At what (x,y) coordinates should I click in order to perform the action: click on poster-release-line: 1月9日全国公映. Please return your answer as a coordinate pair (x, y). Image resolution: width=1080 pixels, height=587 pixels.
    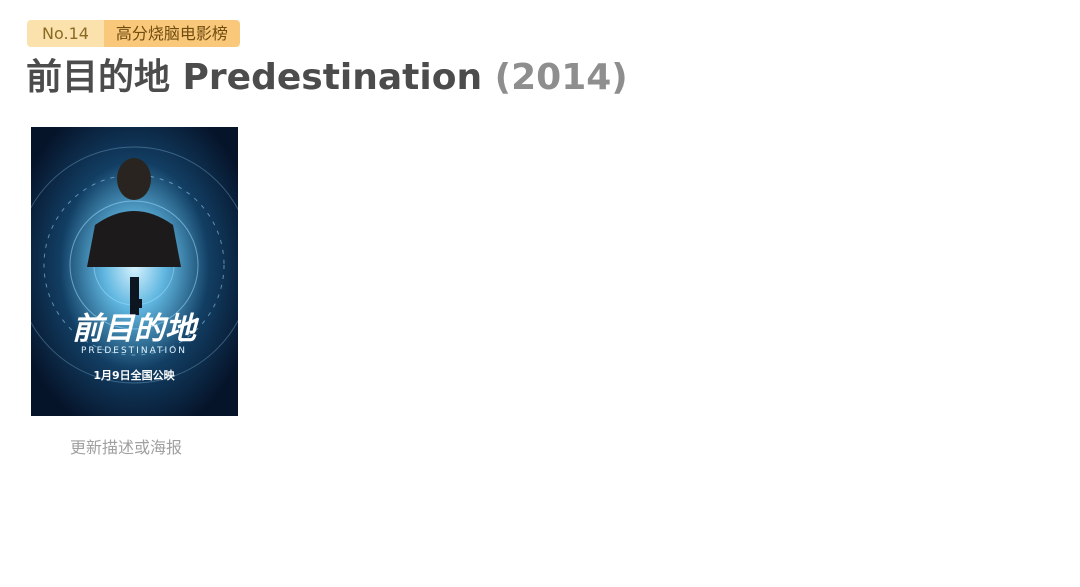
    Looking at the image, I should click on (134, 375).